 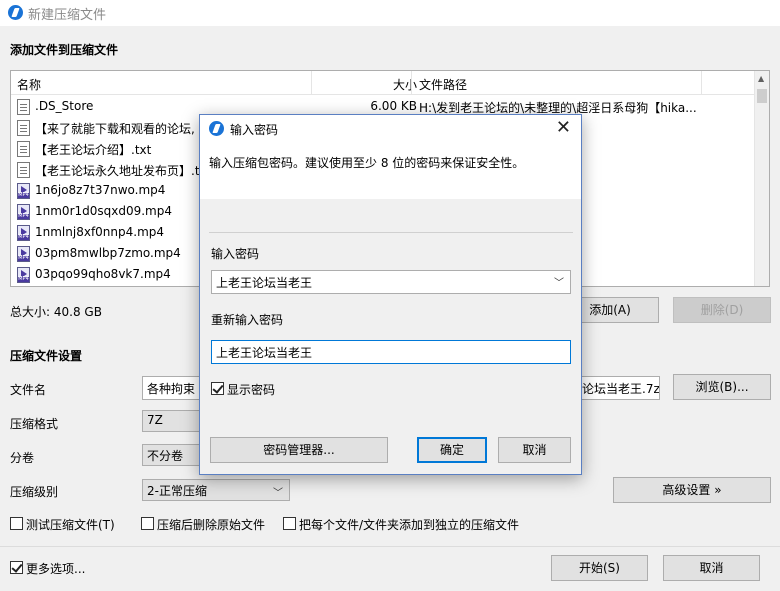 What do you see at coordinates (383, 83) in the screenshot?
I see `file-list-header: 名称 大小 文件路径` at bounding box center [383, 83].